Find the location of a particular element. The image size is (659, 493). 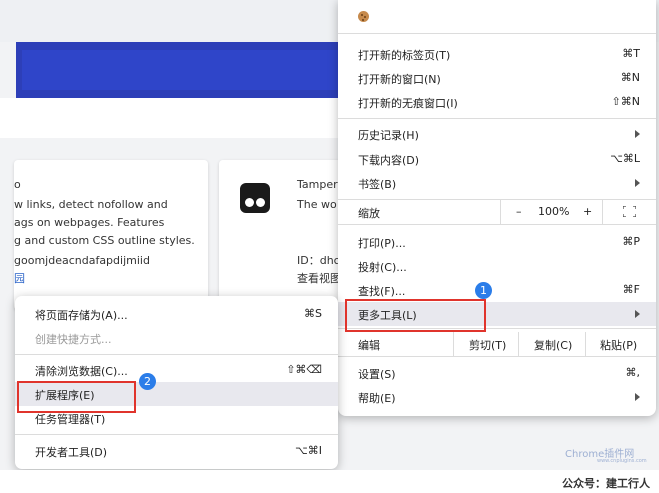

menu-new-tab-label: 打开新的标签页(T) is located at coordinates (404, 55).